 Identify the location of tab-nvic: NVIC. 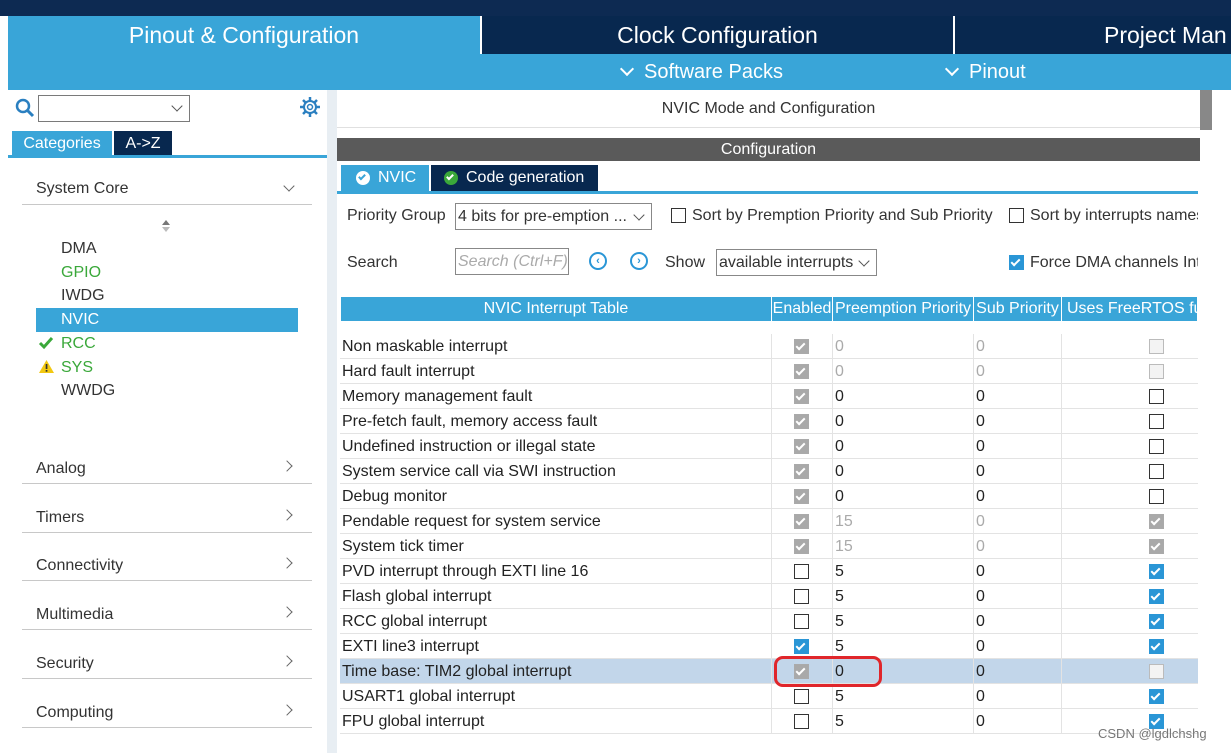
(385, 178).